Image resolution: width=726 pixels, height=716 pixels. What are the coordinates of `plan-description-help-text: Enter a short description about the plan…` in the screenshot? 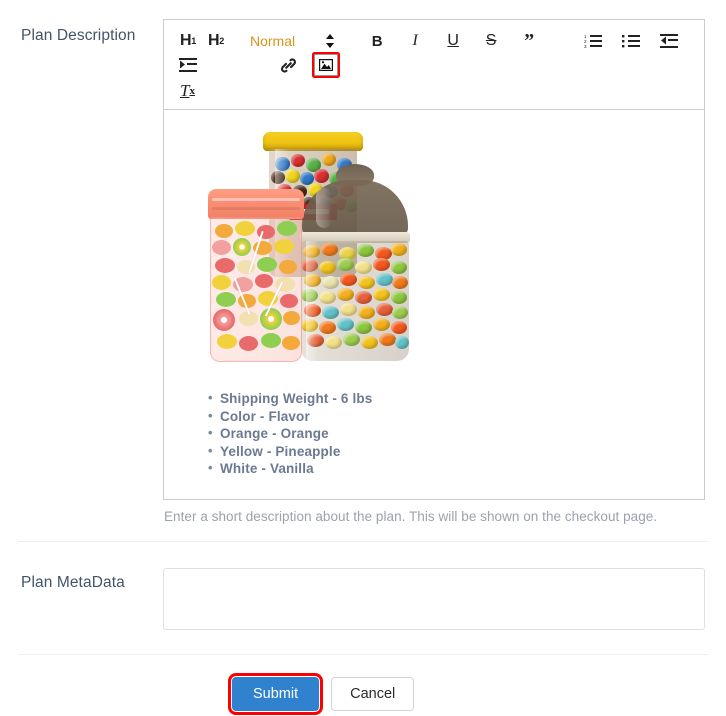 It's located at (411, 516).